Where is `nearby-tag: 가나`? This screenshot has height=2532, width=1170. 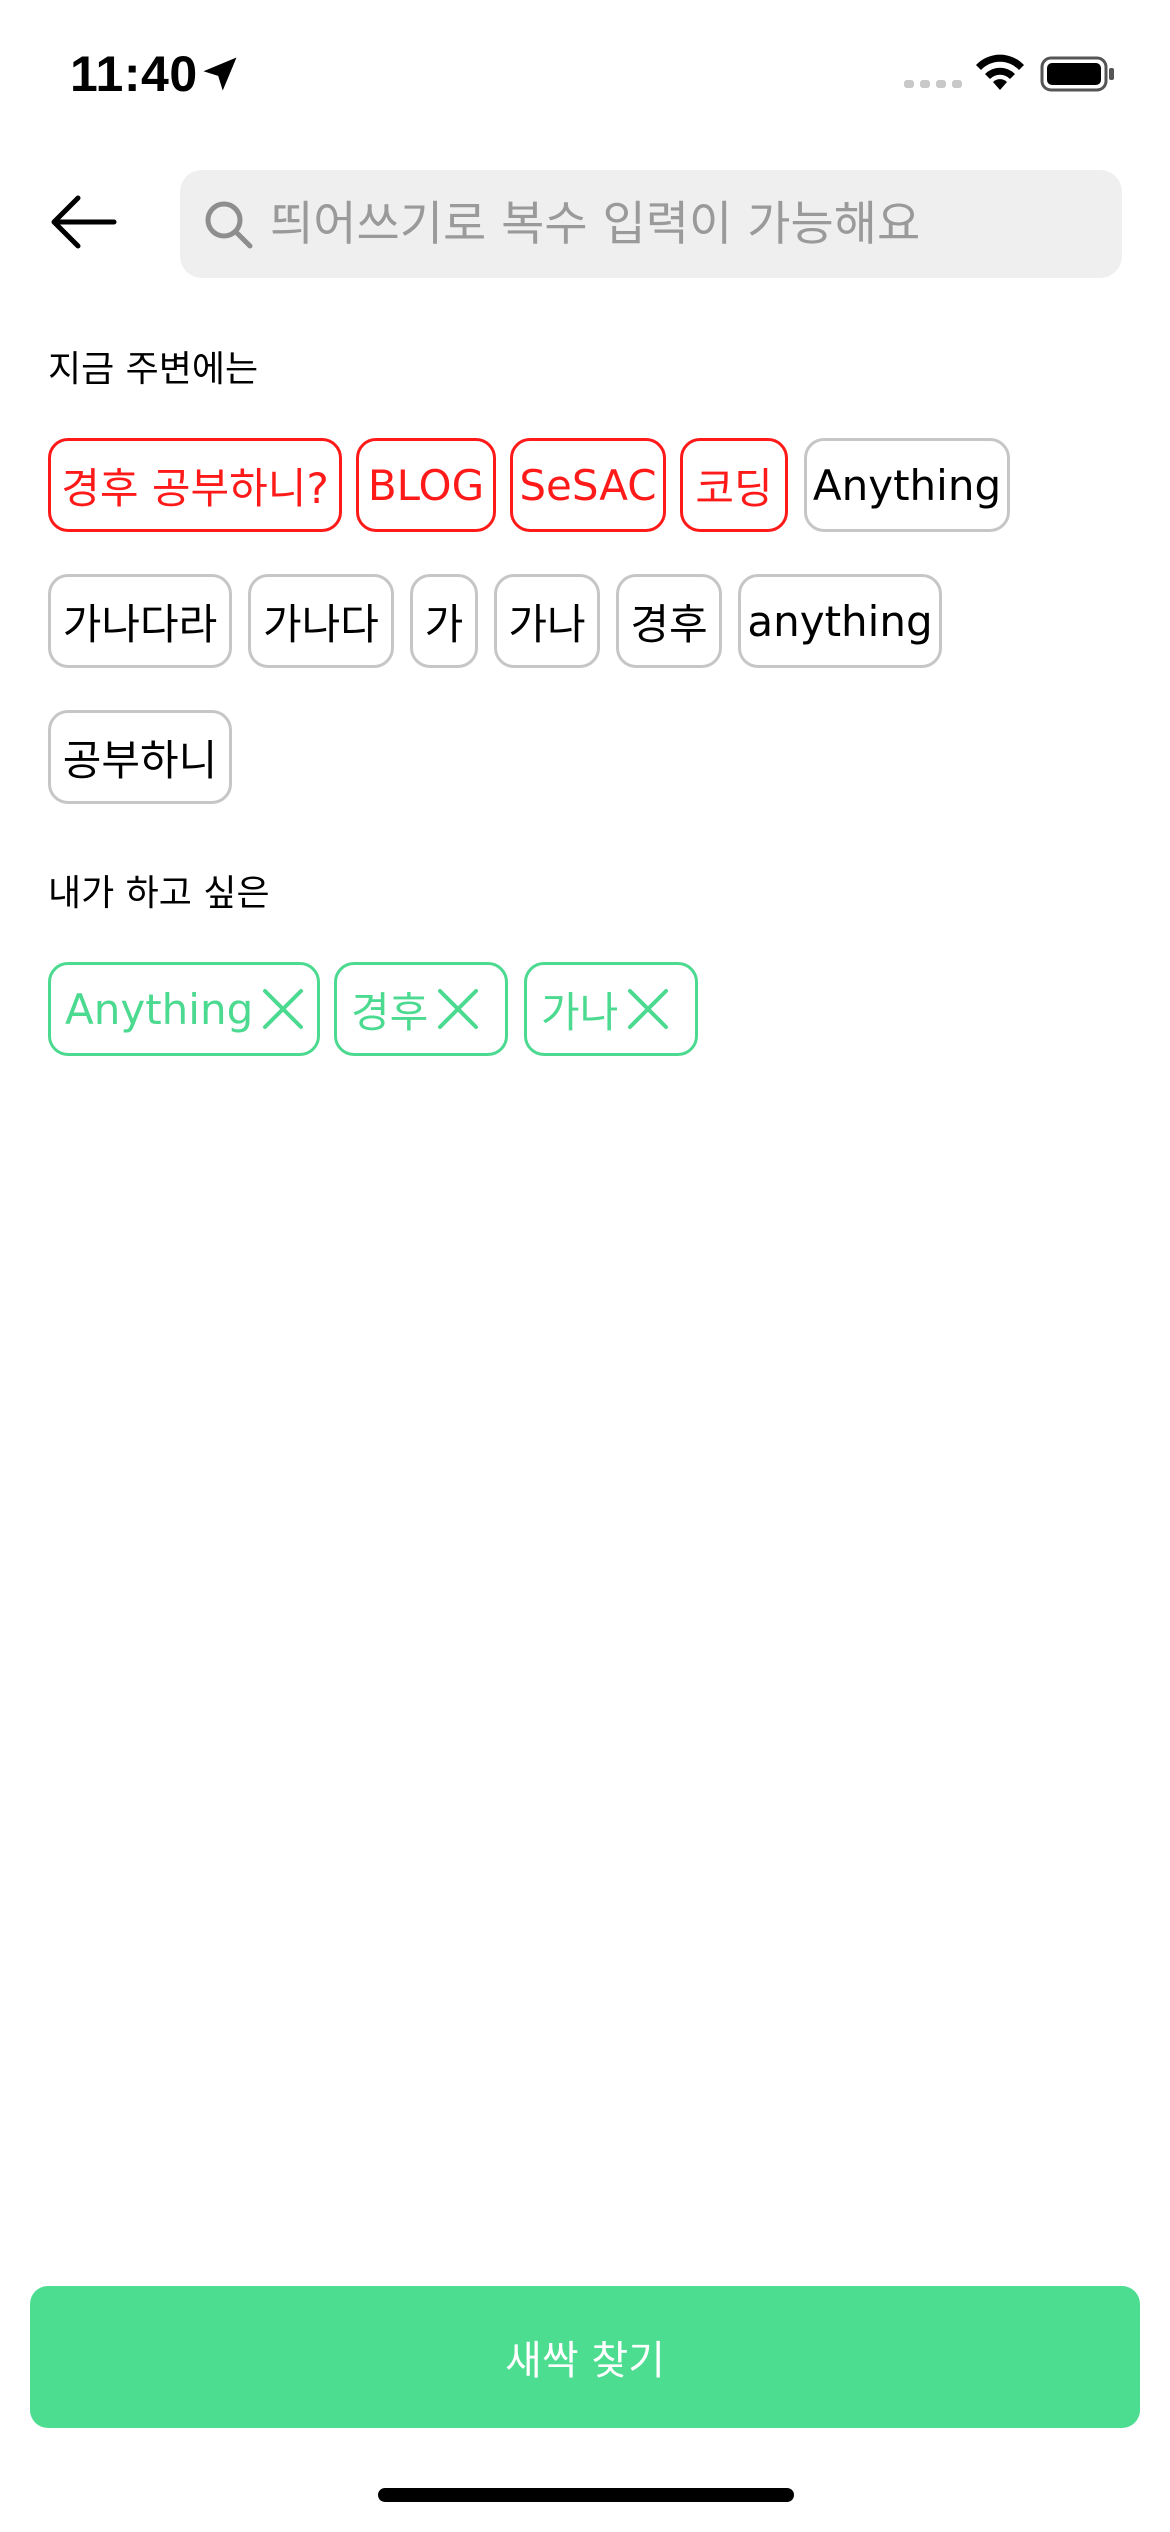 nearby-tag: 가나 is located at coordinates (547, 621).